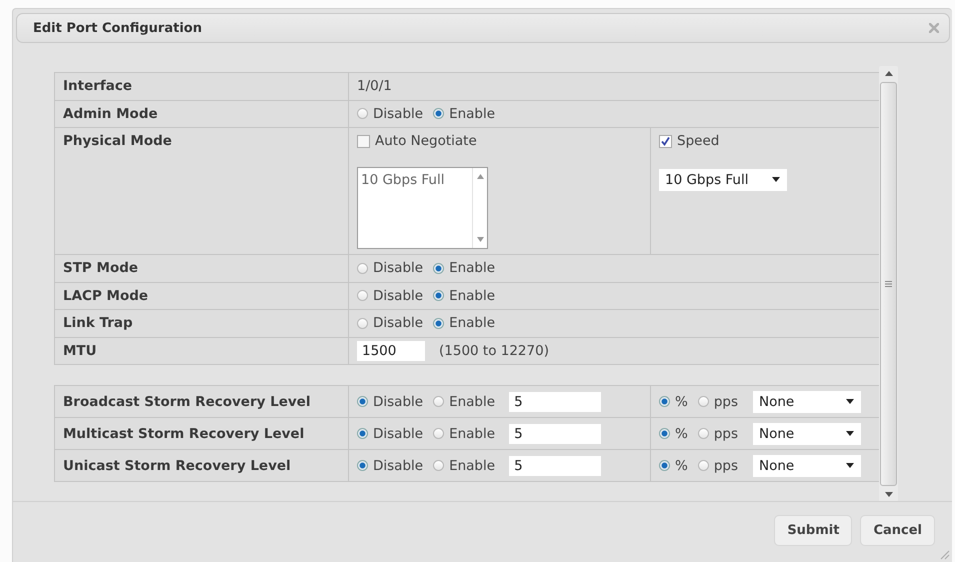 The width and height of the screenshot is (955, 562). I want to click on speed-select: 10 Gbps Full, so click(723, 179).